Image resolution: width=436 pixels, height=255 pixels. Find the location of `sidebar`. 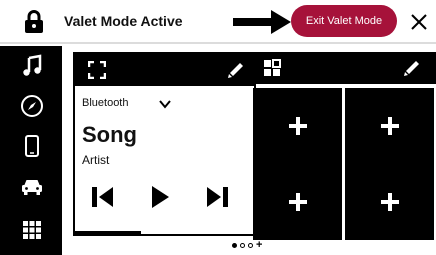

sidebar is located at coordinates (31, 150).